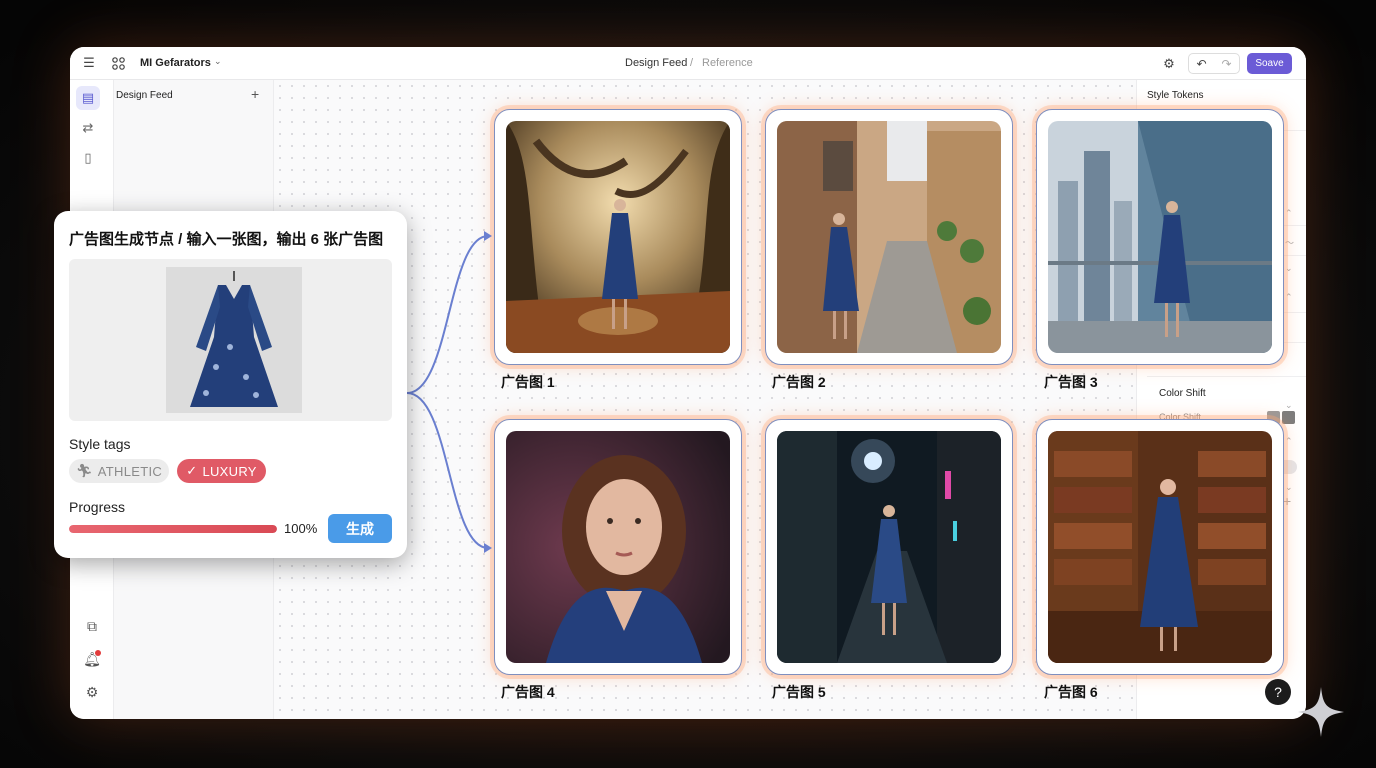 The image size is (1376, 768). Describe the element at coordinates (230, 340) in the screenshot. I see `input-dress-image` at that location.